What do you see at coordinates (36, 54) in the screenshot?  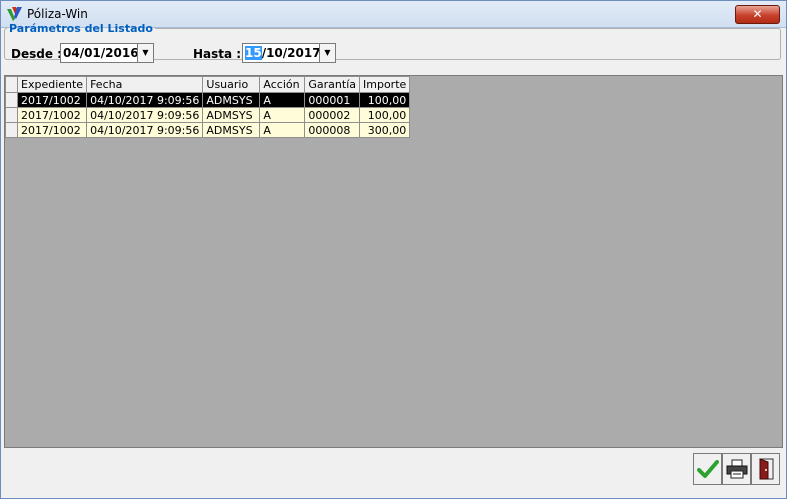 I see `desde-label: Desde :` at bounding box center [36, 54].